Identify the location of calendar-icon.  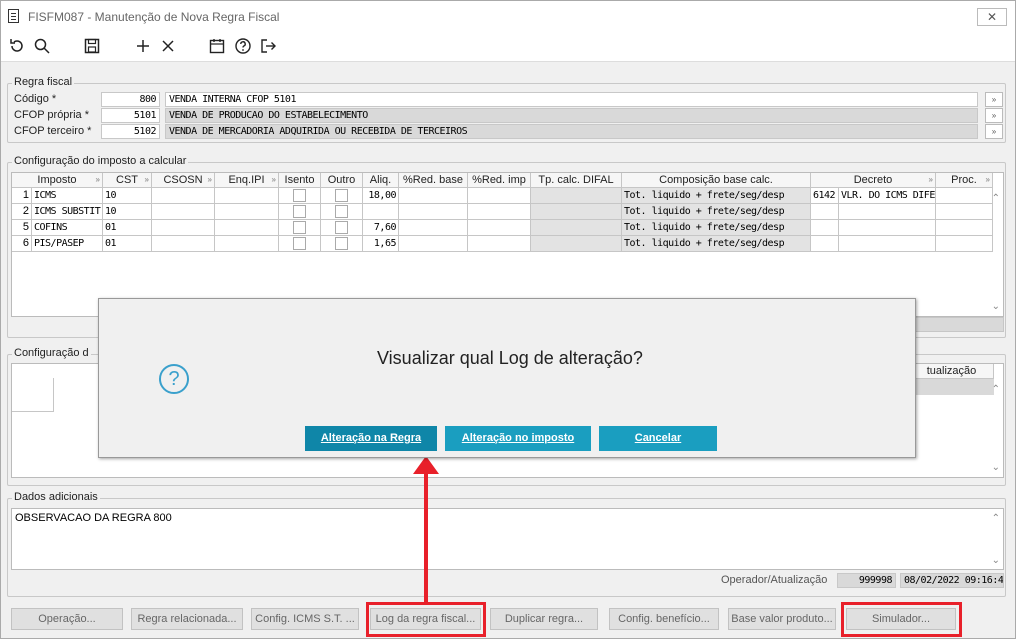
(217, 46).